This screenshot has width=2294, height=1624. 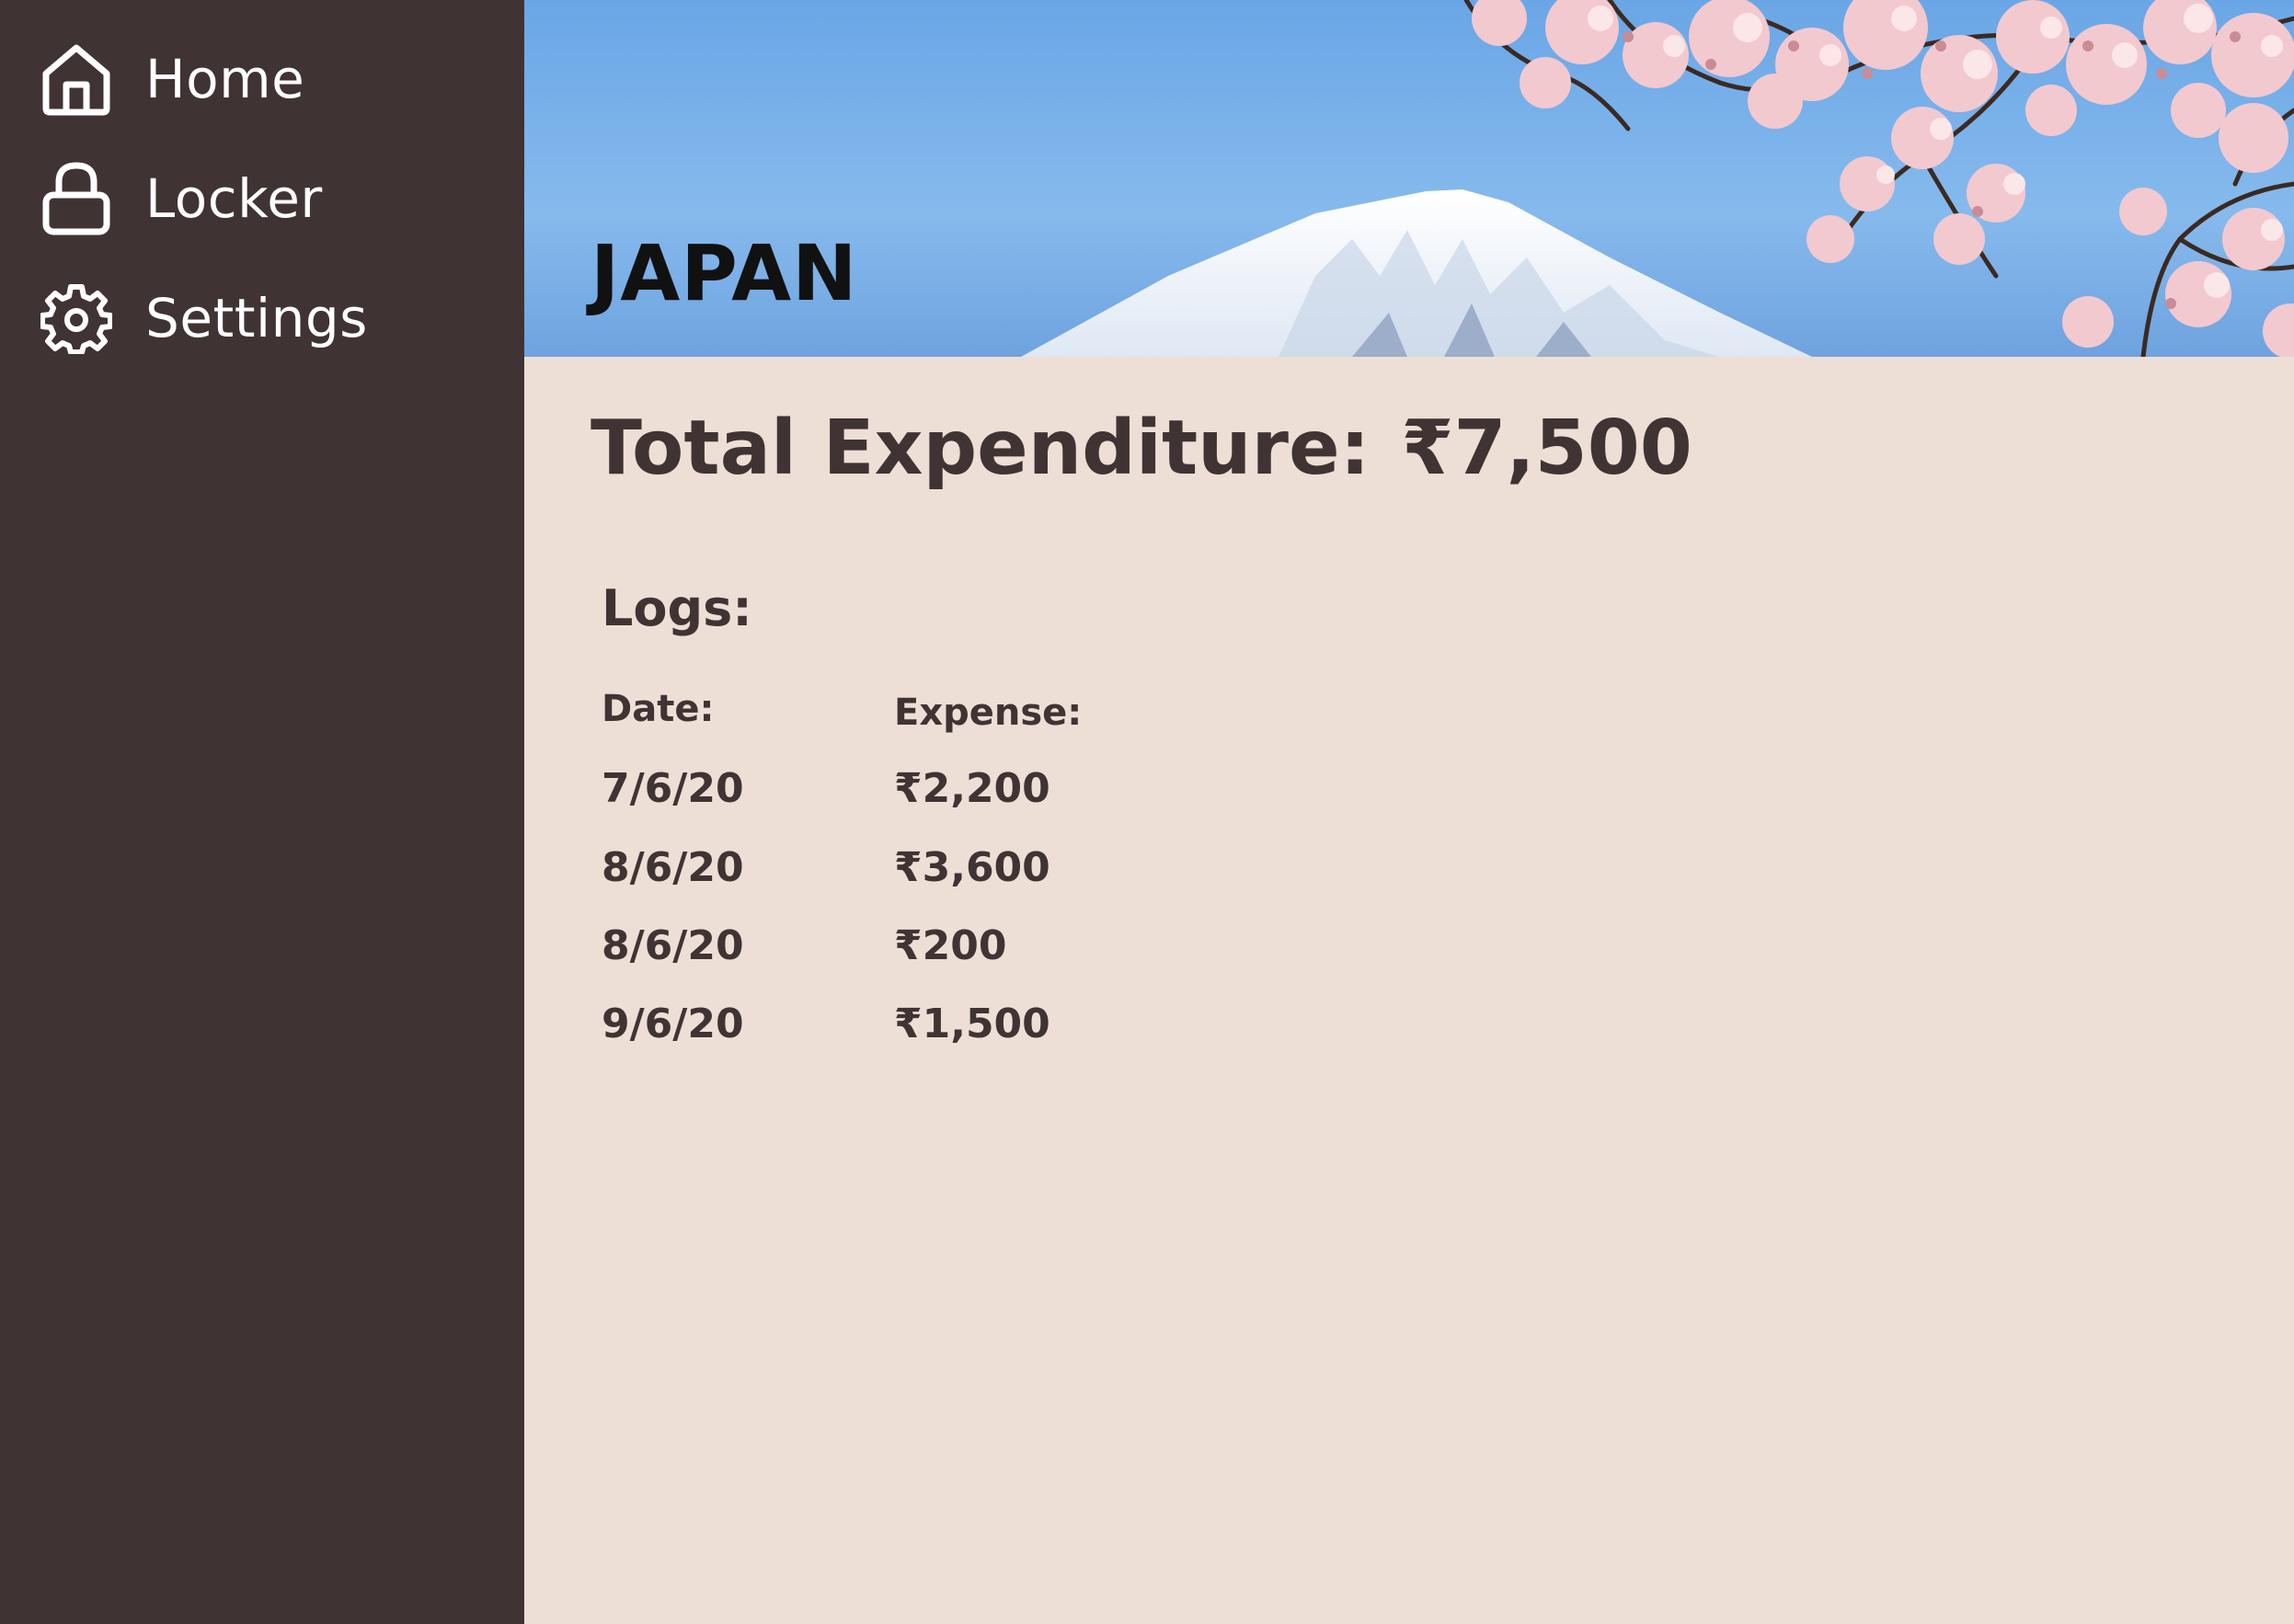 What do you see at coordinates (658, 709) in the screenshot?
I see `column-header-date: Date:` at bounding box center [658, 709].